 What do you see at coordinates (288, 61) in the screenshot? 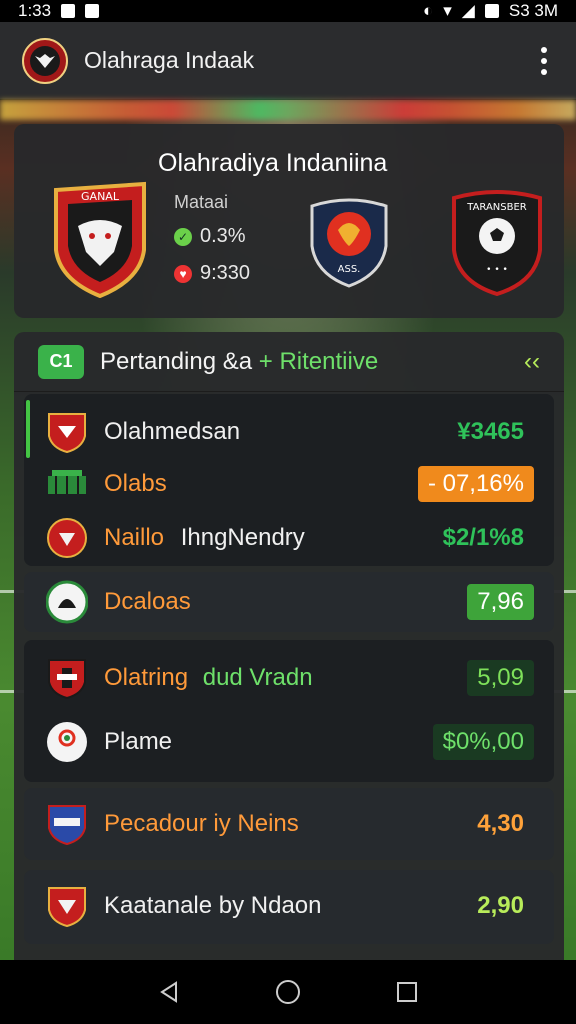
I see `app-bar: Olahraga Indaak` at bounding box center [288, 61].